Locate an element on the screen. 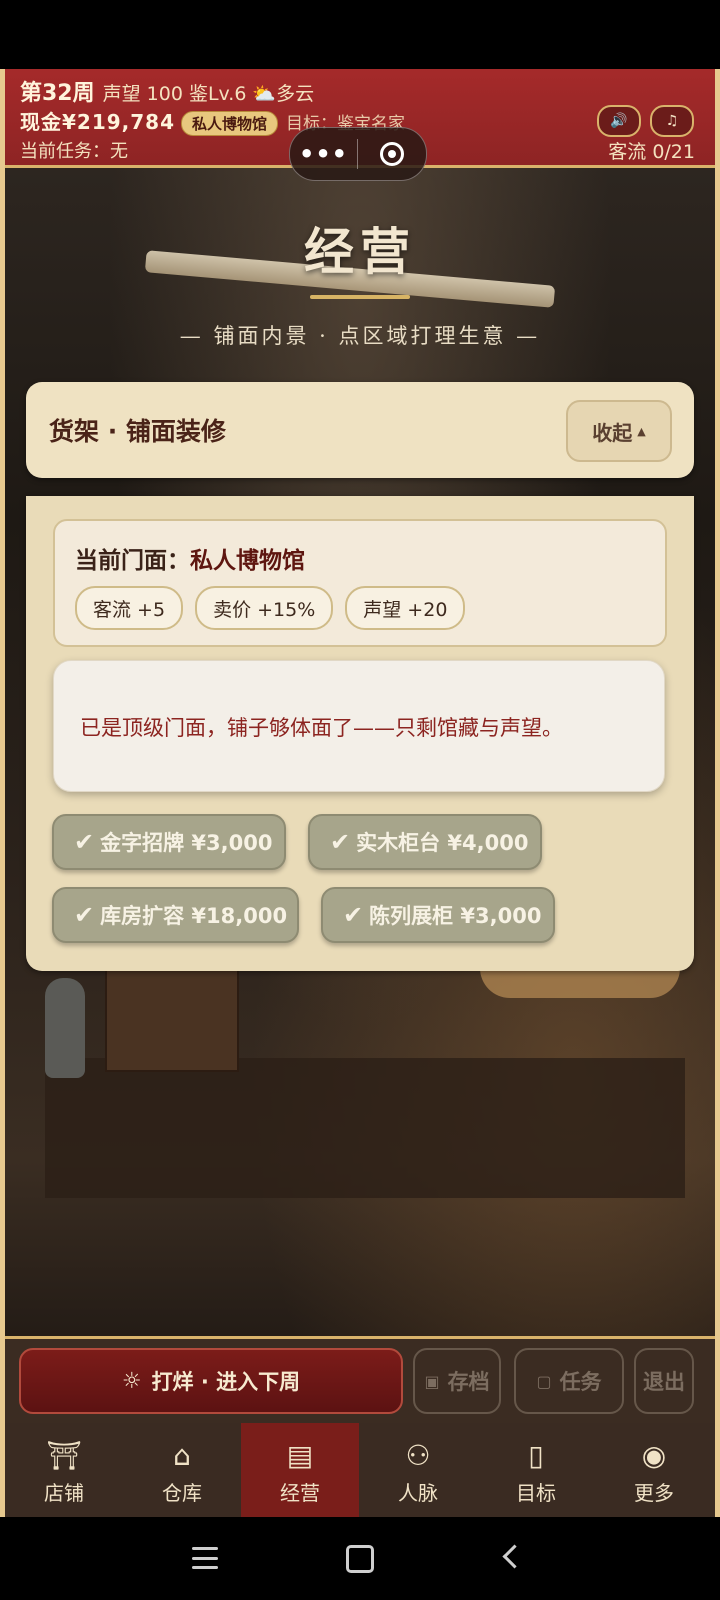  next-week-label: 打烊 · 进入下周 is located at coordinates (226, 1382).